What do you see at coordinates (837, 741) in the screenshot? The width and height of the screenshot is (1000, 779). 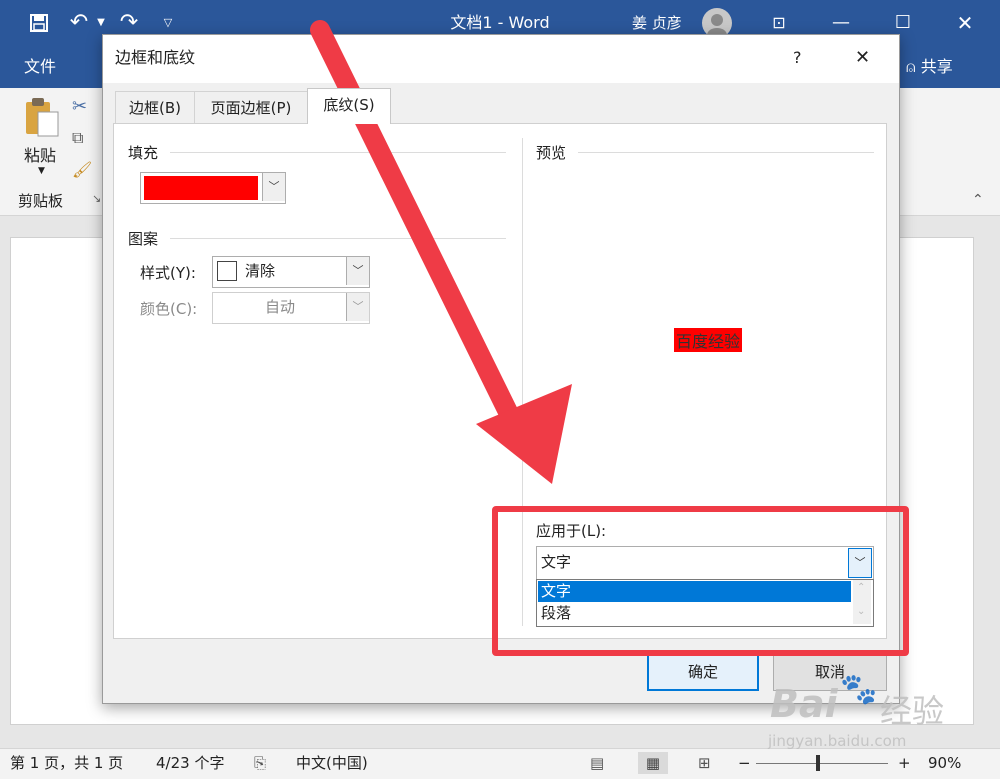 I see `watermark-url: jingyan.baidu.com` at bounding box center [837, 741].